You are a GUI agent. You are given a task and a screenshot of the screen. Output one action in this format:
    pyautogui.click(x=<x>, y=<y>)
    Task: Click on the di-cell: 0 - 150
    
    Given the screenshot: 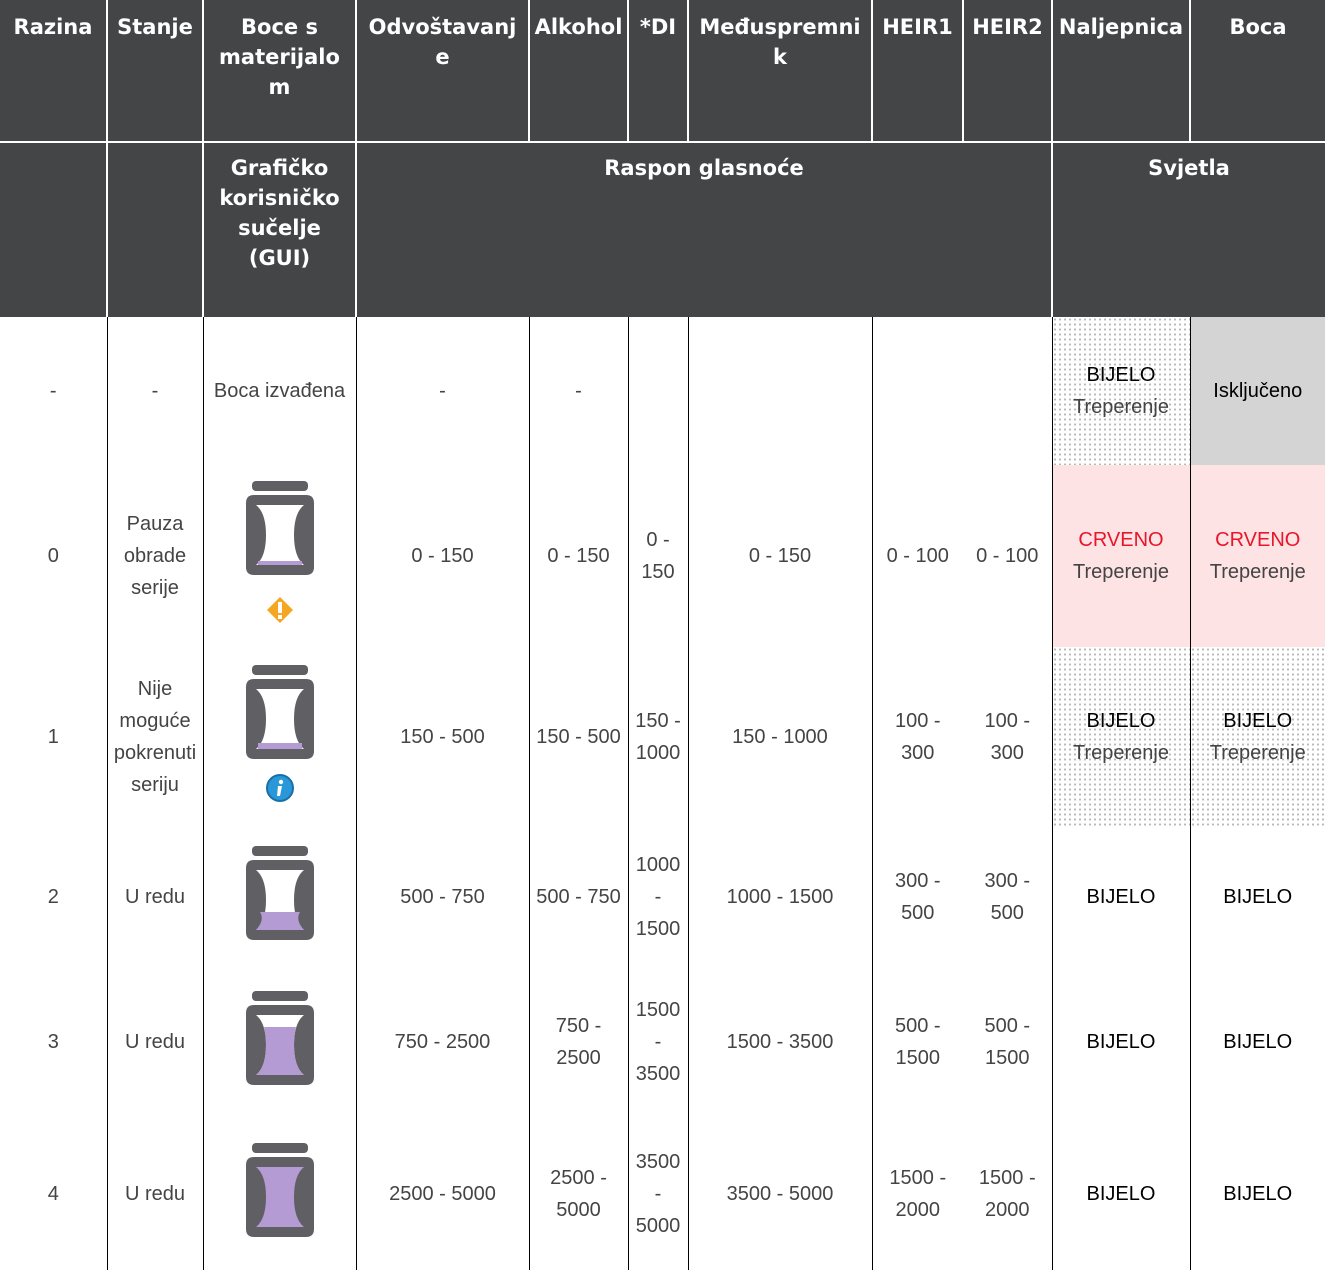 What is the action you would take?
    pyautogui.click(x=657, y=556)
    